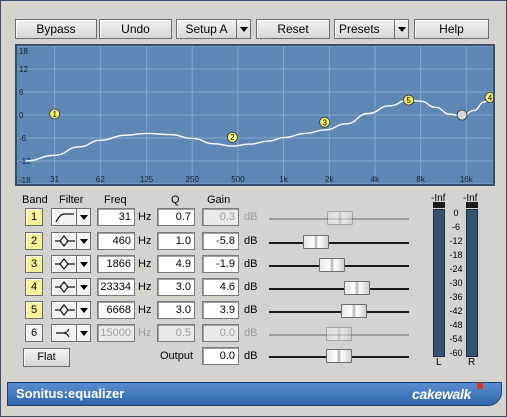 The width and height of the screenshot is (507, 417). Describe the element at coordinates (34, 333) in the screenshot. I see `band-enable-button: 6` at that location.